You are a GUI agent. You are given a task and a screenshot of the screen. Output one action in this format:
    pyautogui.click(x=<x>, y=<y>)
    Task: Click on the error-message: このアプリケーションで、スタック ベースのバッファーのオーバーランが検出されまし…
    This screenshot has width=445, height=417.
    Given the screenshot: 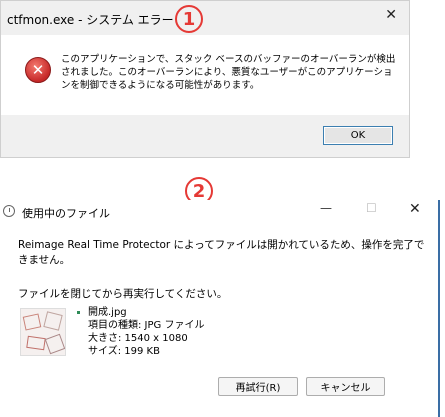 What is the action you would take?
    pyautogui.click(x=228, y=72)
    